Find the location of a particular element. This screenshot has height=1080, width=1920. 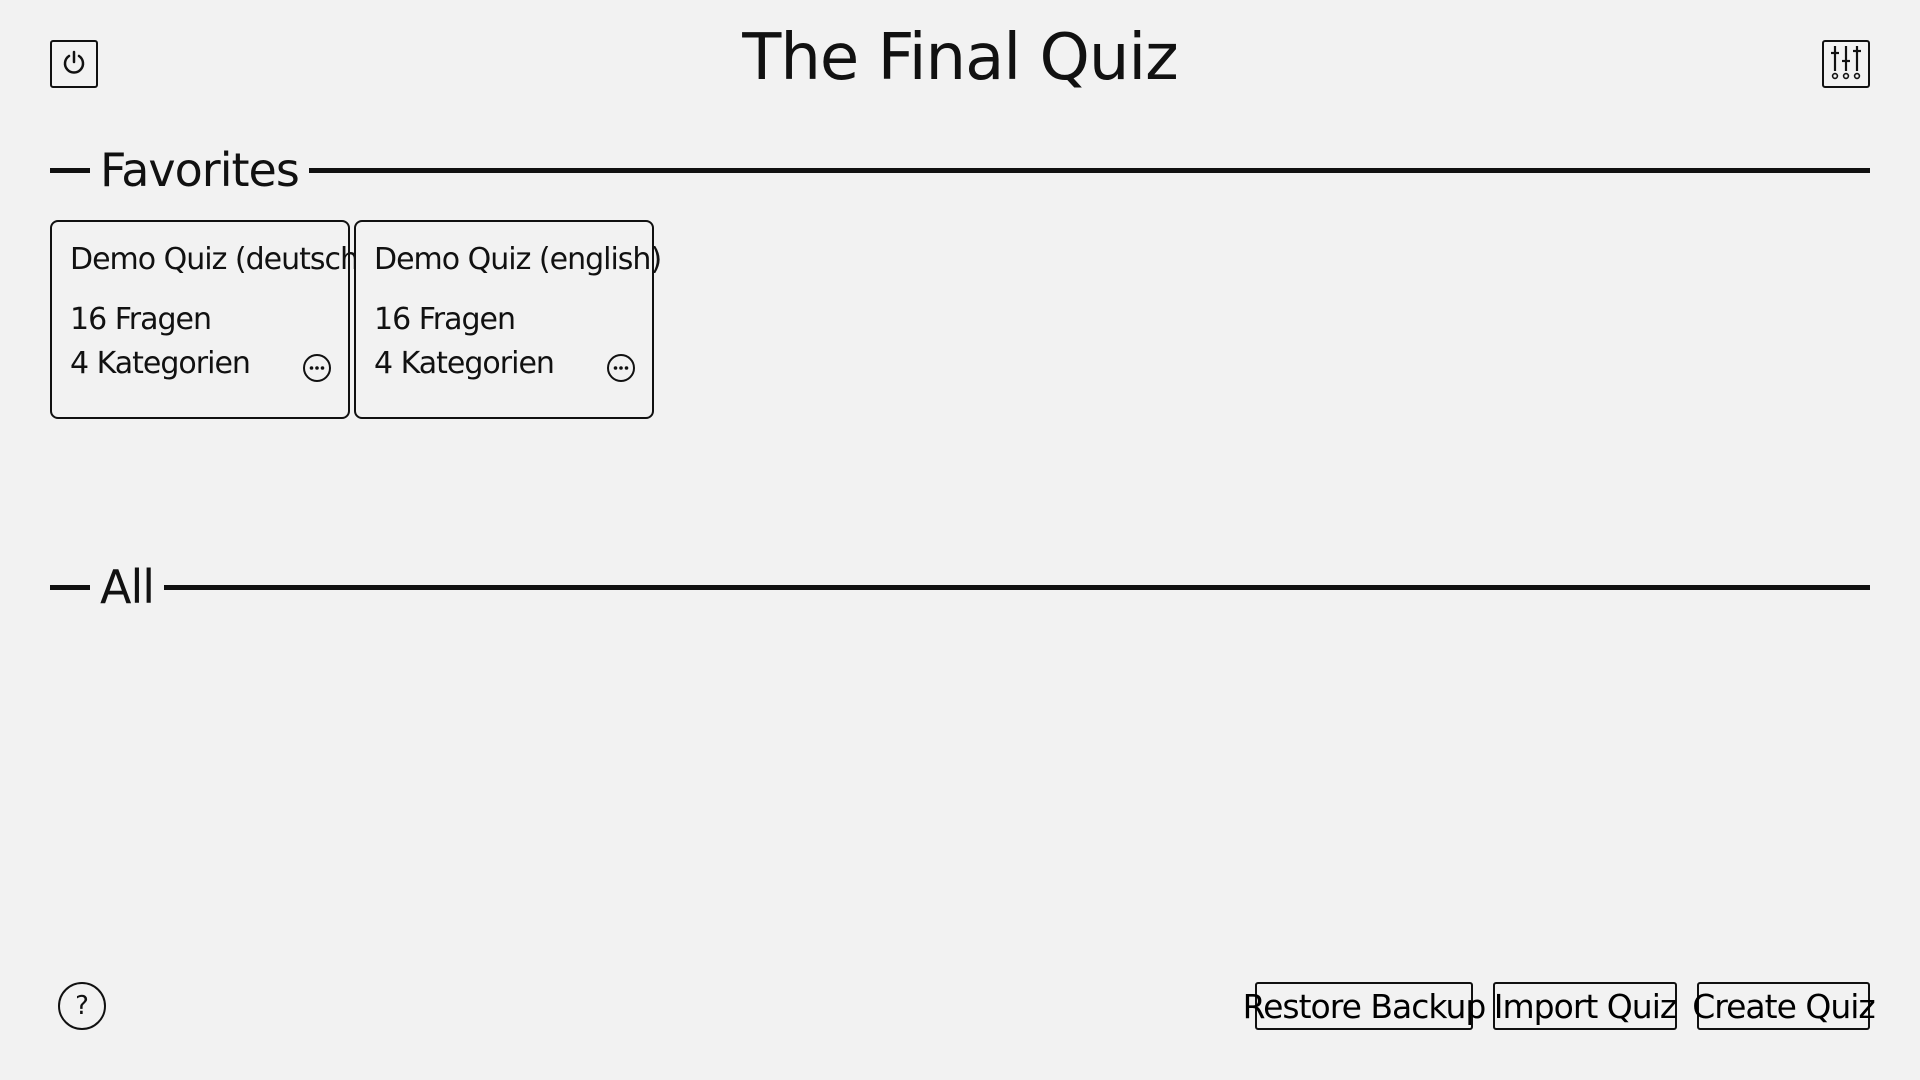

import-quiz-button: Import Quiz is located at coordinates (1585, 1006).